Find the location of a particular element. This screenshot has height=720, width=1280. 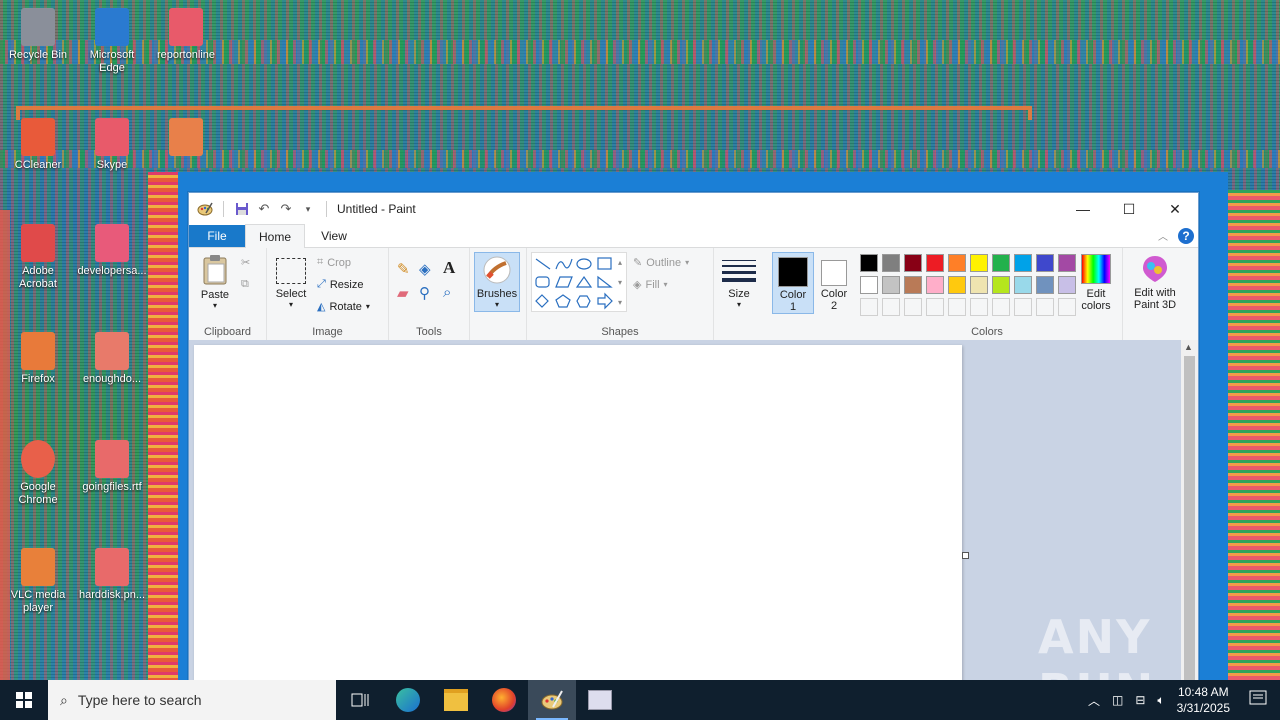

start-button is located at coordinates (24, 700).